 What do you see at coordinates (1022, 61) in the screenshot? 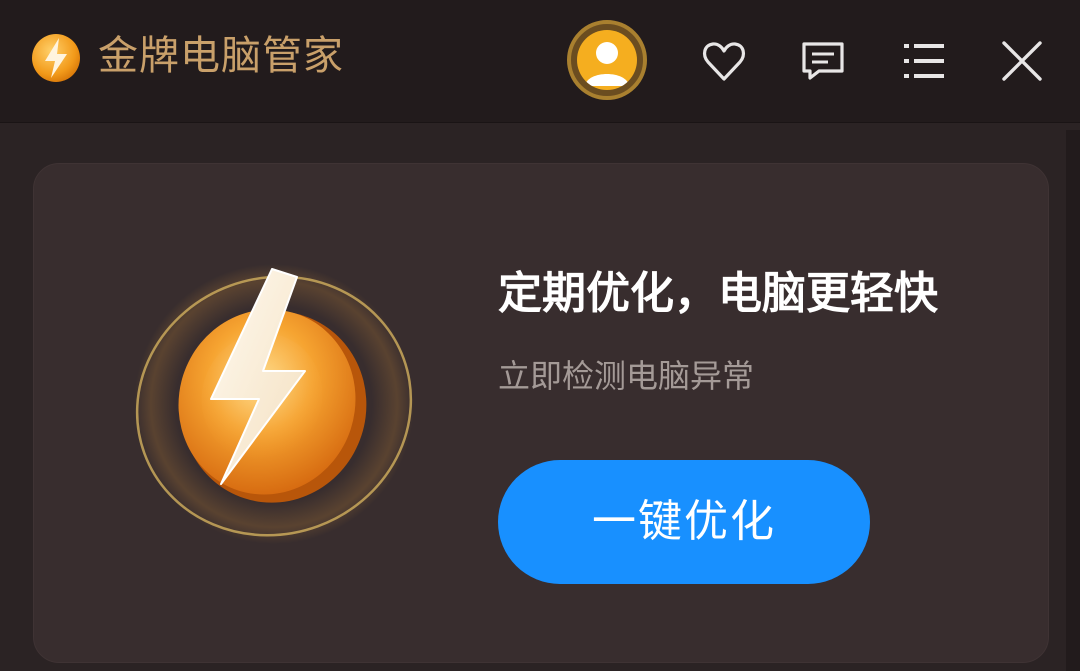
I see `close-icon` at bounding box center [1022, 61].